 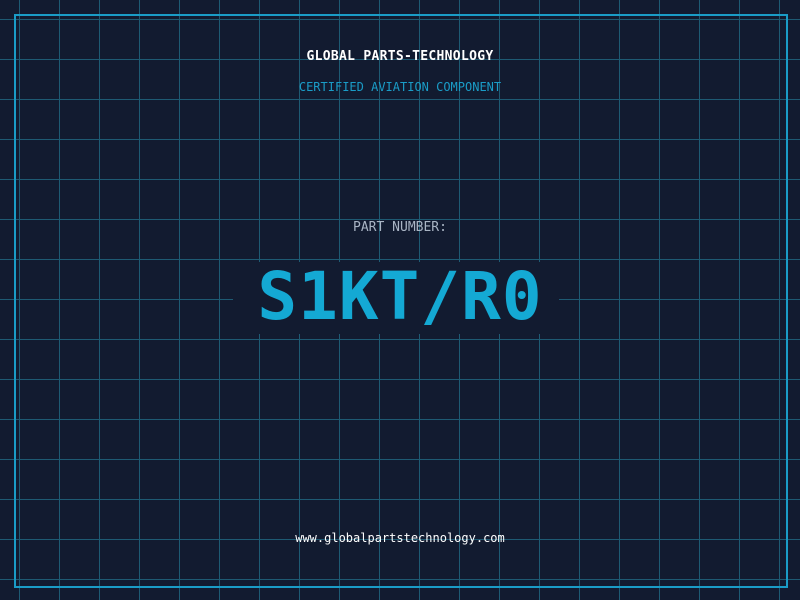 I want to click on part-number-label: PART NUMBER:, so click(x=400, y=227).